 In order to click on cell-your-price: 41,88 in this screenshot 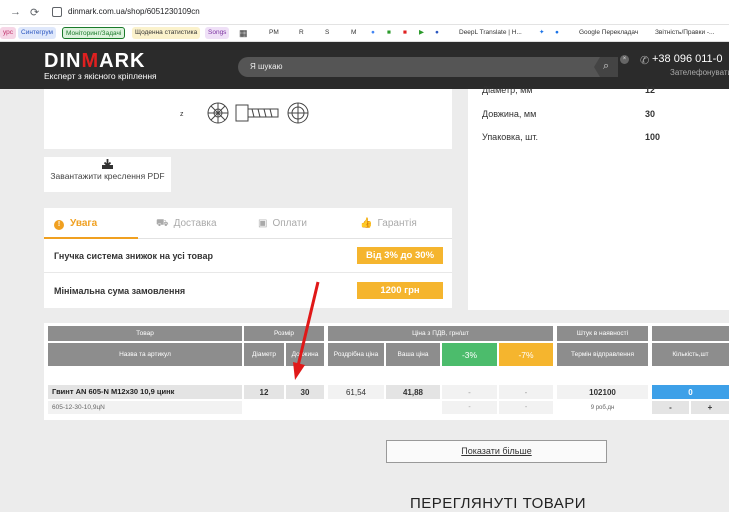, I will do `click(413, 392)`.